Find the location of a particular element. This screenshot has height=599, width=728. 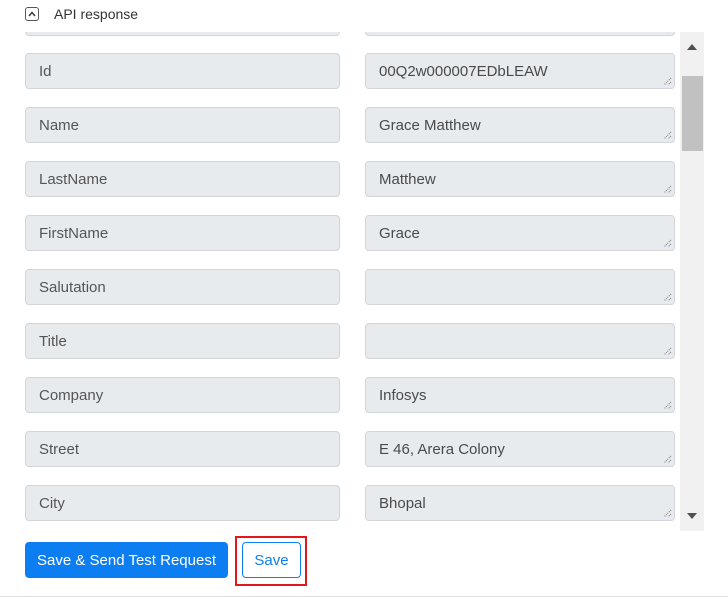

field-row: Salutation is located at coordinates (350, 287).